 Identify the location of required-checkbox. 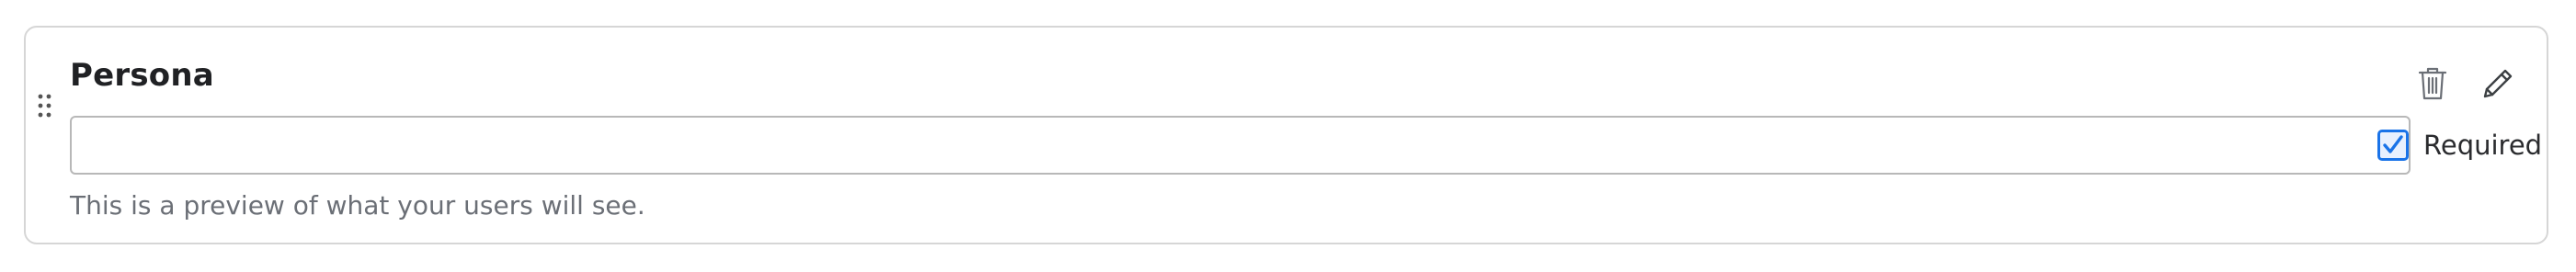
(2393, 145).